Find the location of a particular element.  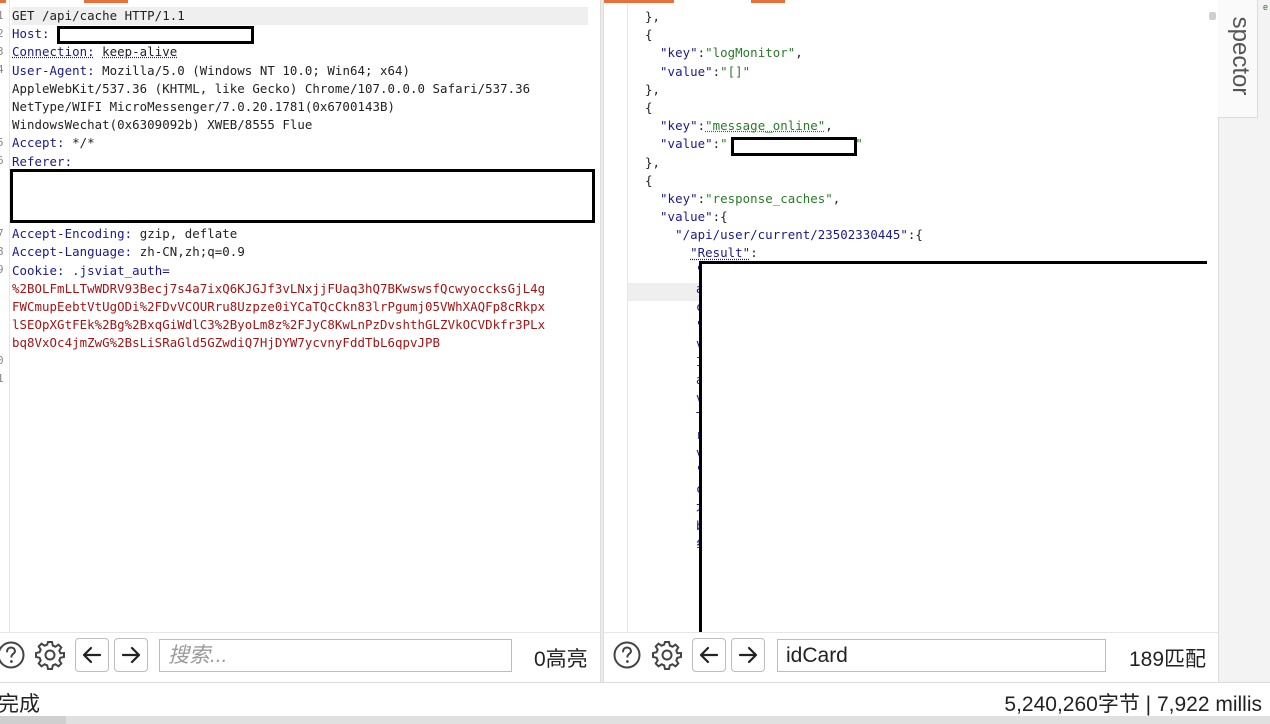

window-bottom-edge-segment is located at coordinates (33, 720).